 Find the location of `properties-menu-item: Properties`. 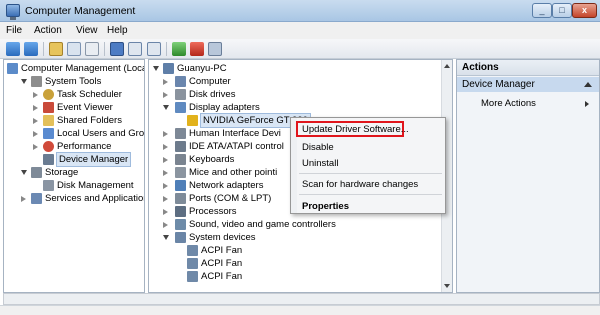

properties-menu-item: Properties is located at coordinates (325, 206).